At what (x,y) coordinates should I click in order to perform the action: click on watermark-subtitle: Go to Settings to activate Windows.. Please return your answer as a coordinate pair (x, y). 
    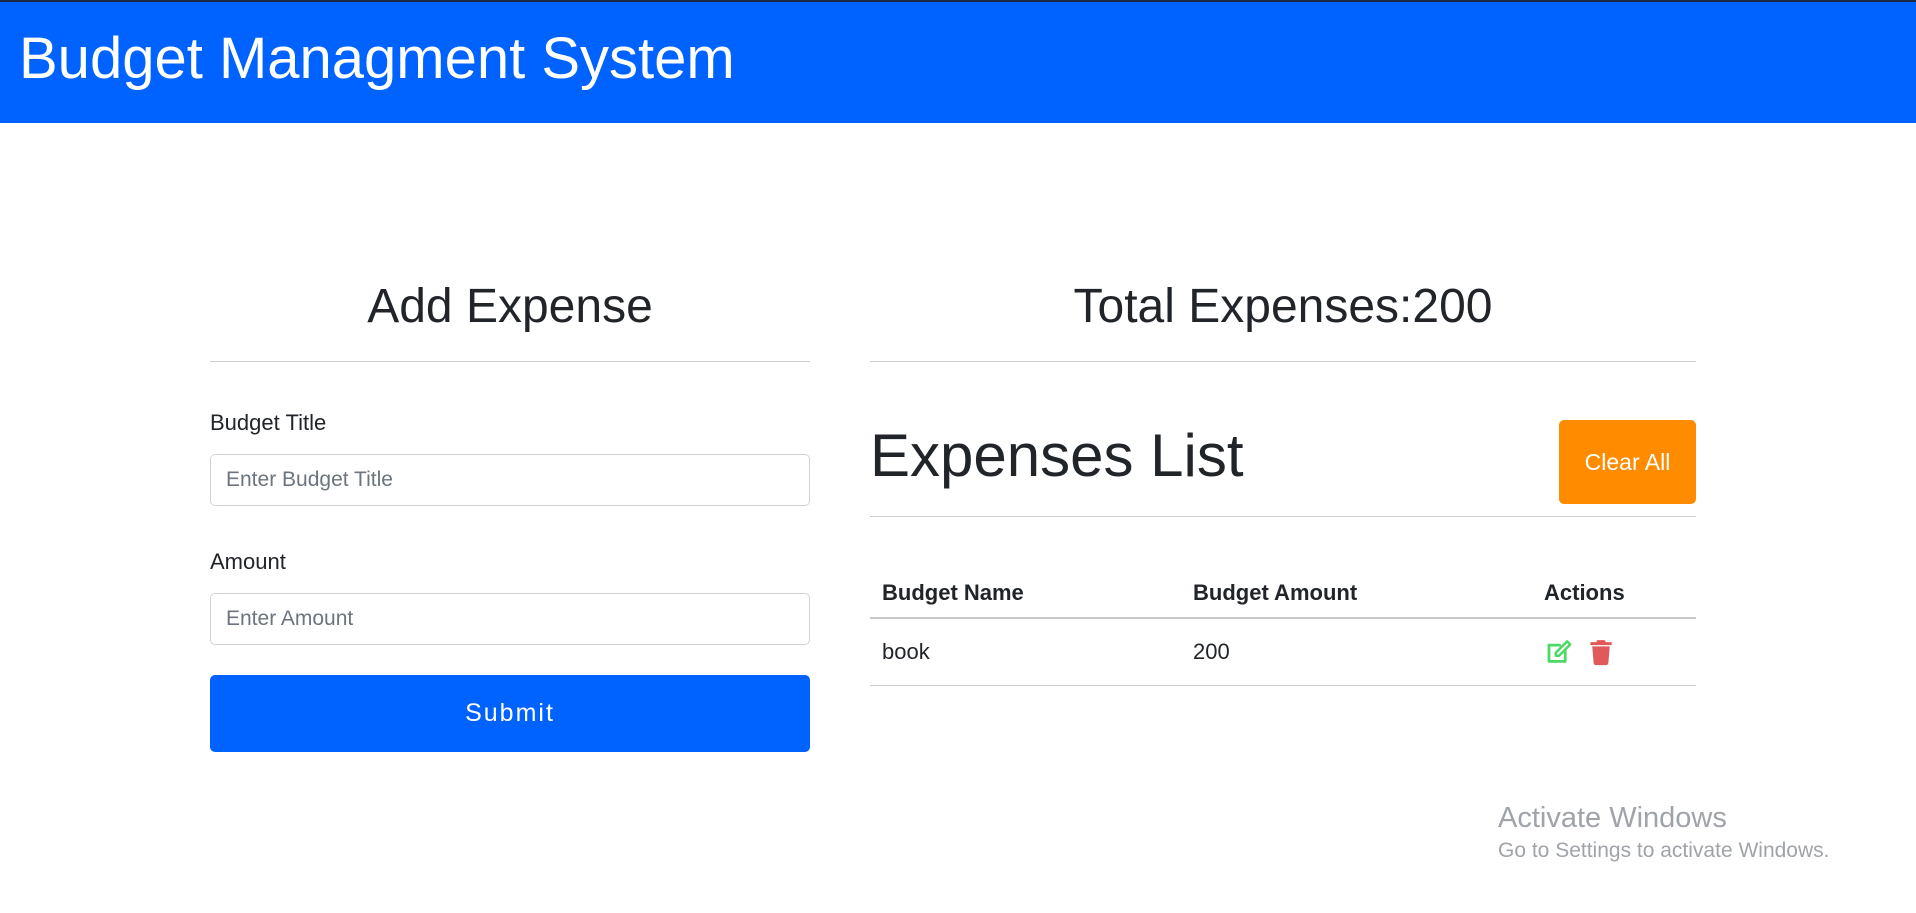
    Looking at the image, I should click on (1664, 850).